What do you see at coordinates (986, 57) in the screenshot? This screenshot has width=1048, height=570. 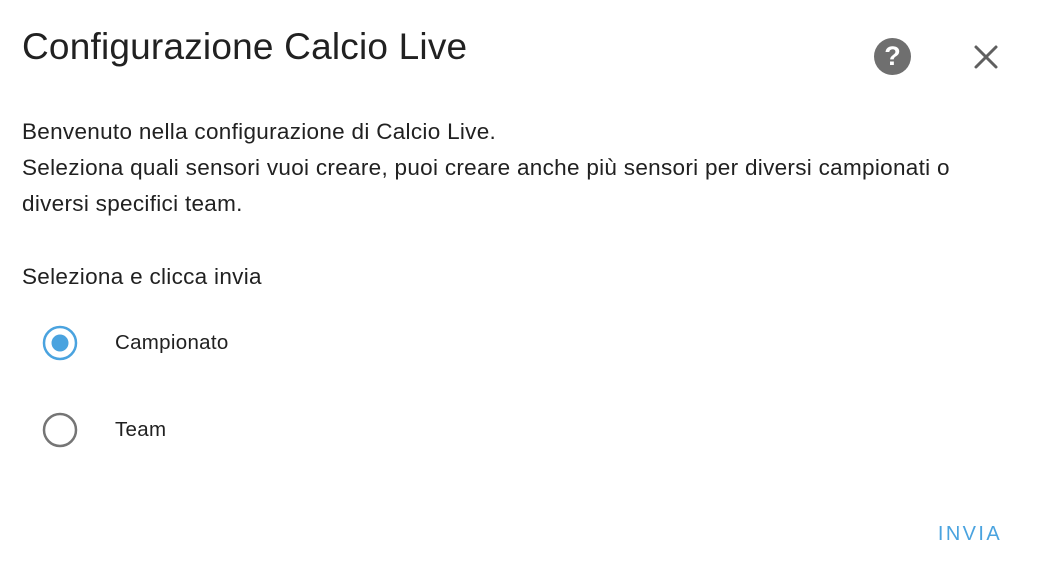 I see `close-icon` at bounding box center [986, 57].